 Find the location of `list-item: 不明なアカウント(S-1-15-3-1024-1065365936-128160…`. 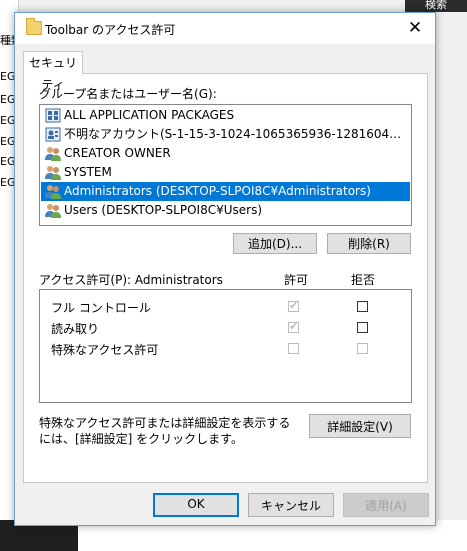

list-item: 不明なアカウント(S-1-15-3-1024-1065365936-128160… is located at coordinates (225, 134).